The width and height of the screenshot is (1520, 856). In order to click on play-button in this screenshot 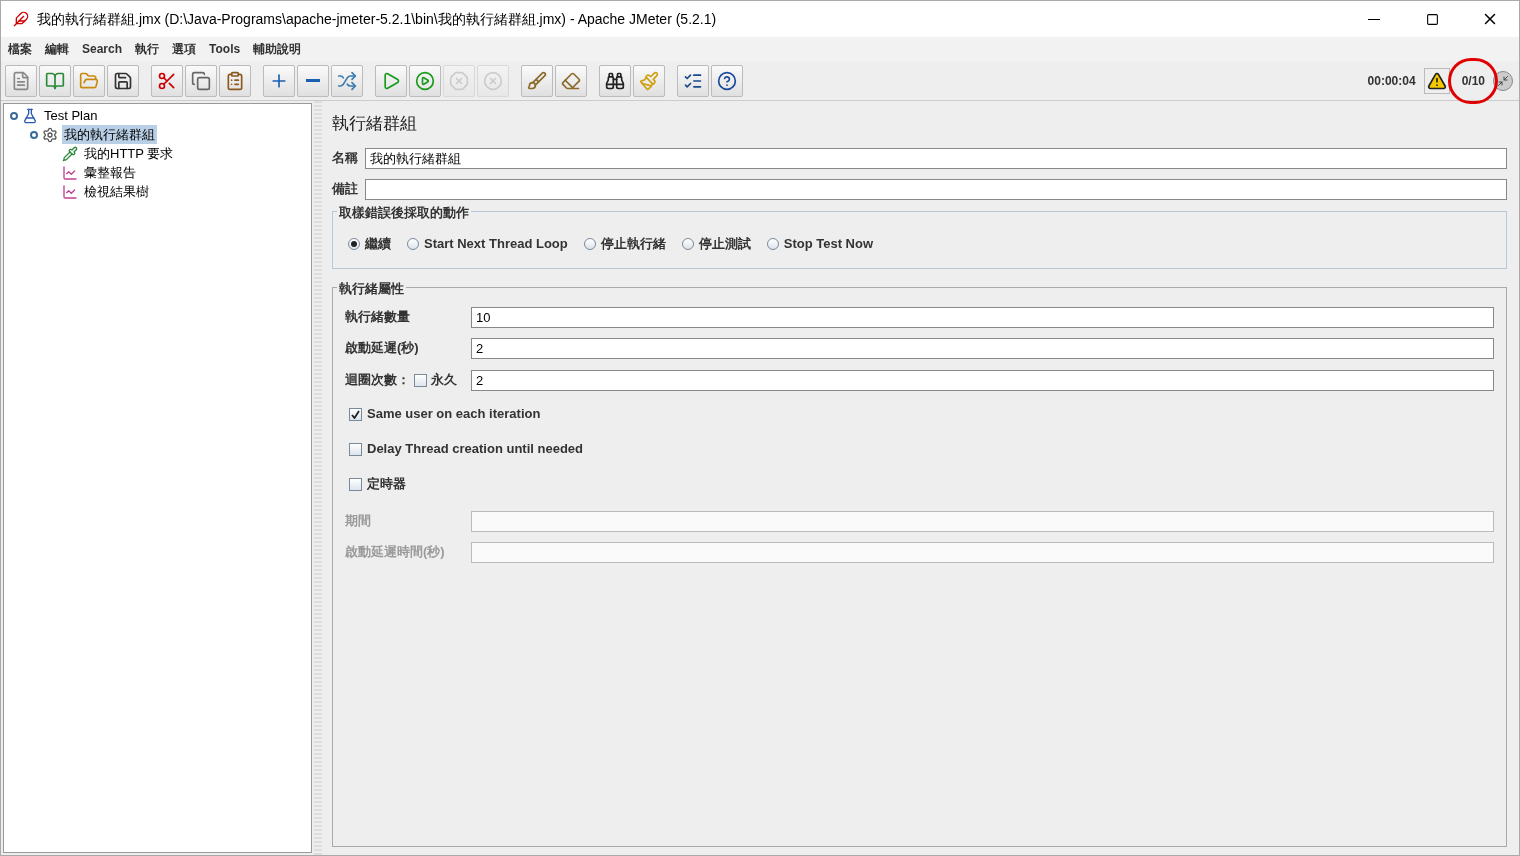, I will do `click(391, 80)`.